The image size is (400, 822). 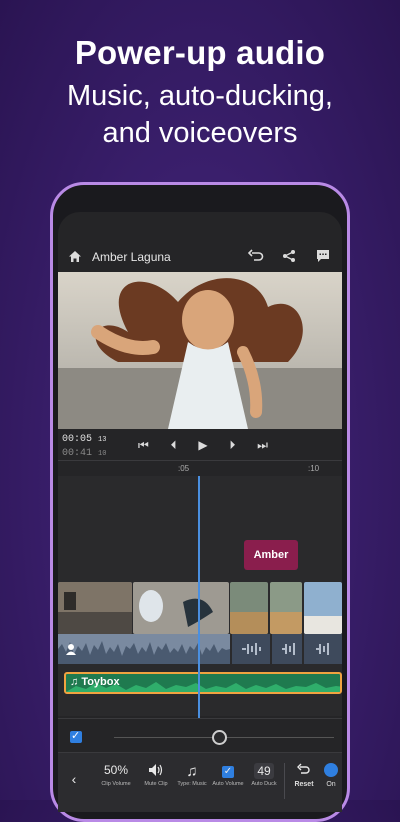 What do you see at coordinates (232, 445) in the screenshot?
I see `step-forward-icon: ⏵` at bounding box center [232, 445].